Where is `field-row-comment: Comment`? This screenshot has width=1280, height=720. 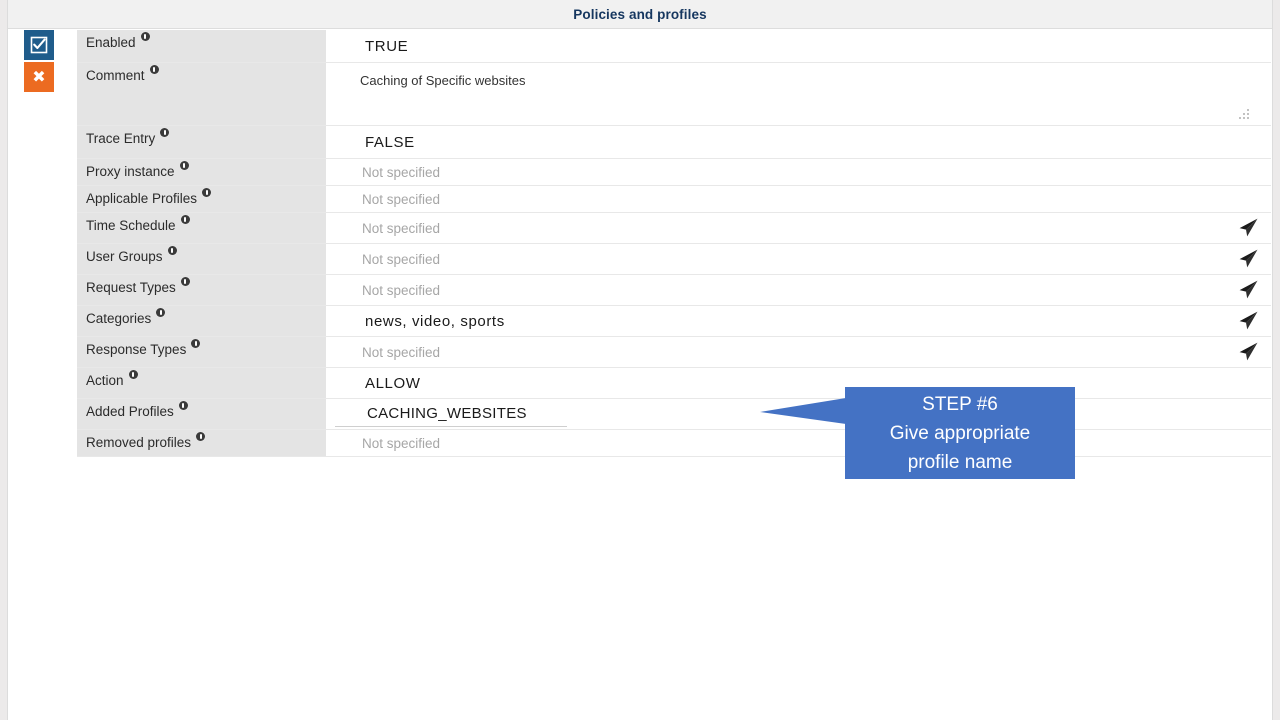
field-row-comment: Comment is located at coordinates (674, 94).